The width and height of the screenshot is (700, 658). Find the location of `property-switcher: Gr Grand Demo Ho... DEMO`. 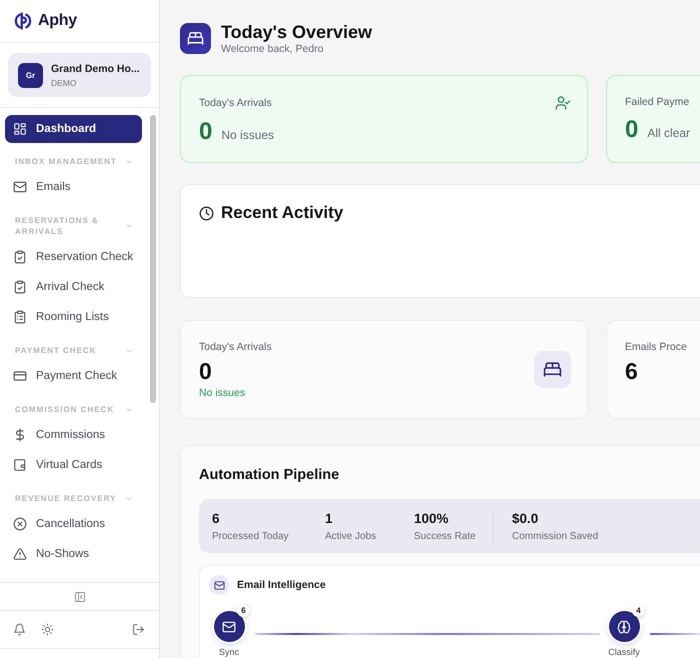

property-switcher: Gr Grand Demo Ho... DEMO is located at coordinates (79, 75).